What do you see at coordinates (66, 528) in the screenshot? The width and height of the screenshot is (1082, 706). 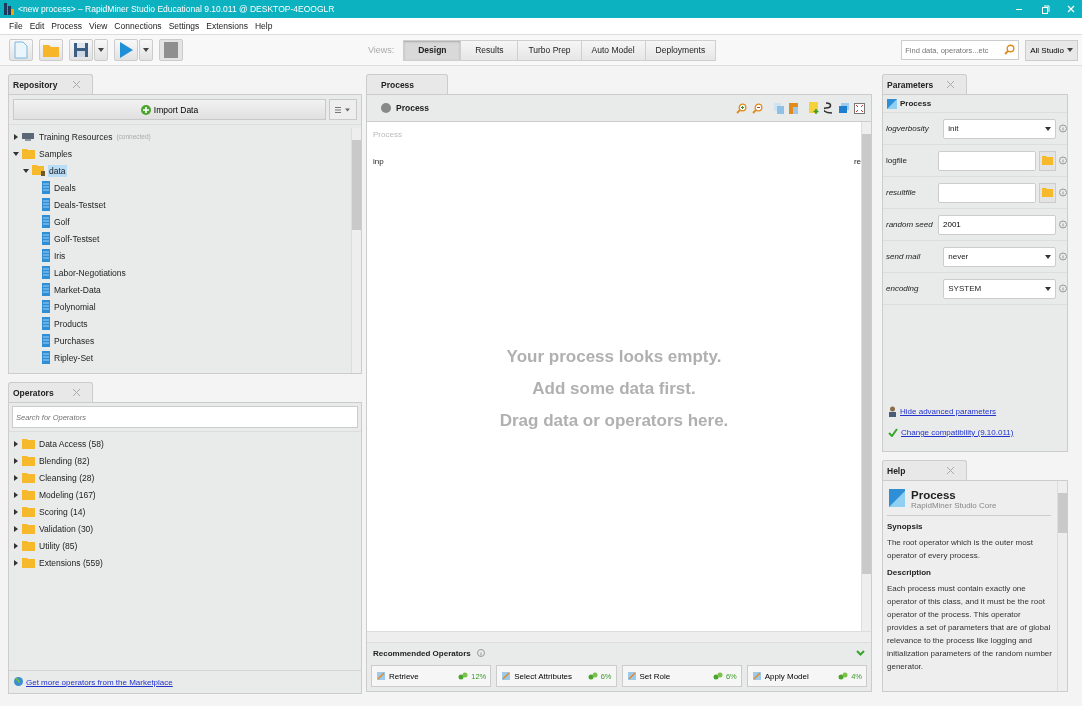 I see `operator-group: Validation (30)` at bounding box center [66, 528].